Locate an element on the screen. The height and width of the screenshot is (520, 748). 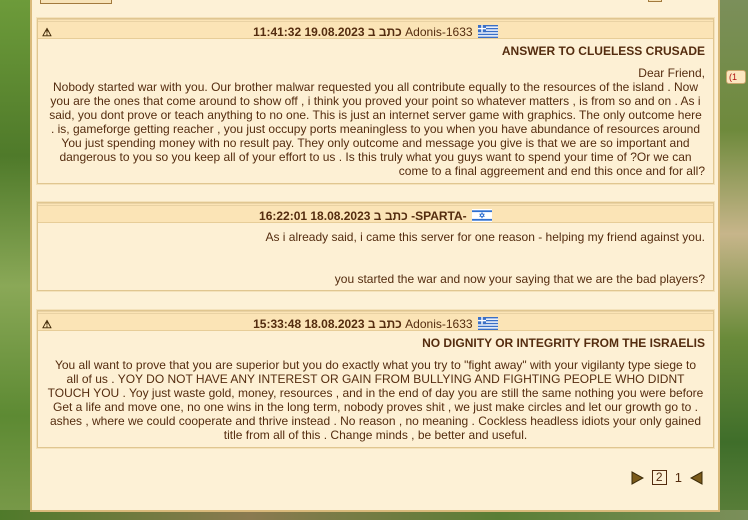
next-page-arrow-icon is located at coordinates (637, 477).